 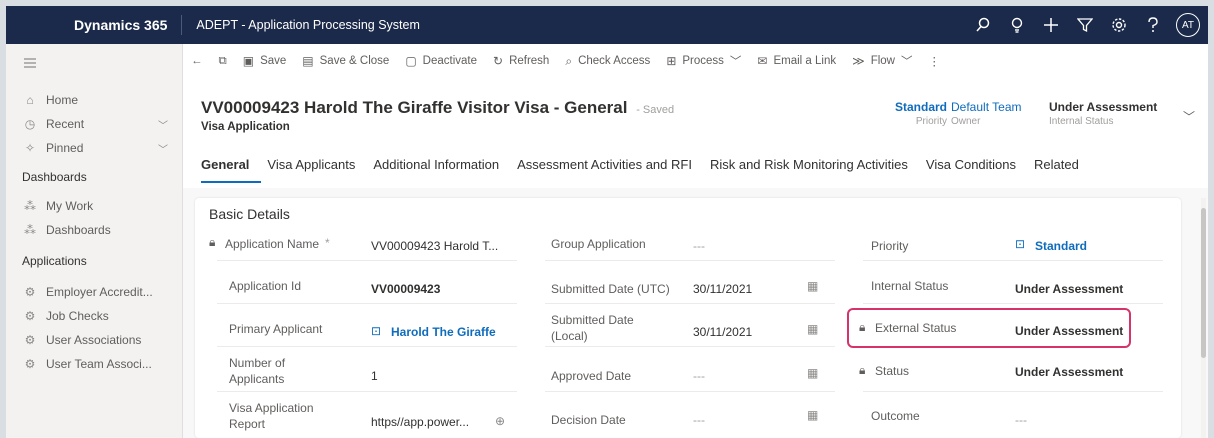 I want to click on more-commands-button: ⋮, so click(x=934, y=61).